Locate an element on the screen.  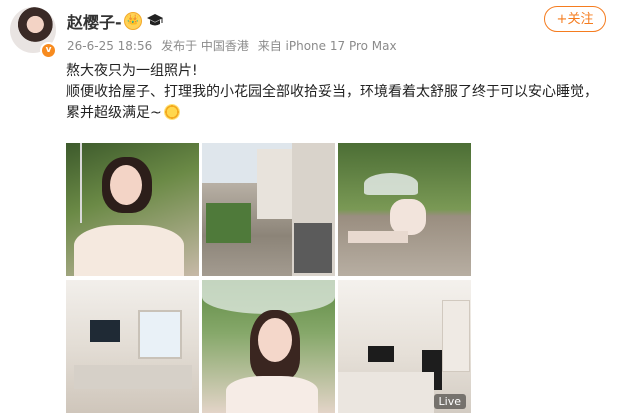
sun-emoji-icon is located at coordinates (171, 112).